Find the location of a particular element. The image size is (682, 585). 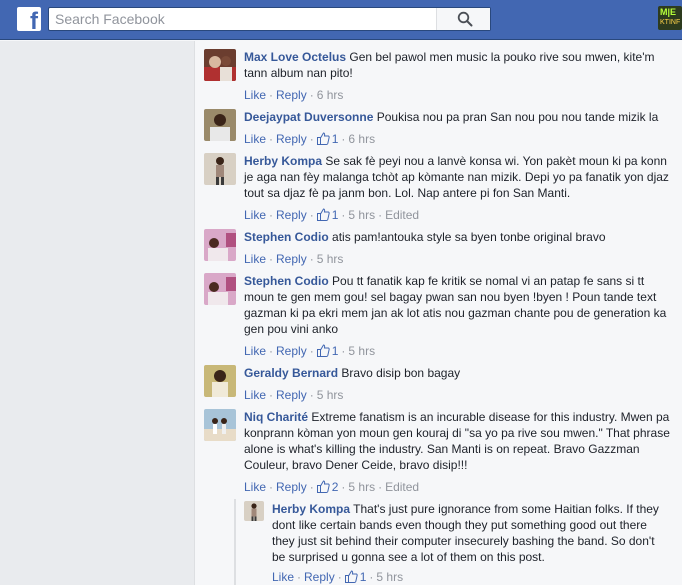

search-icon is located at coordinates (465, 19).